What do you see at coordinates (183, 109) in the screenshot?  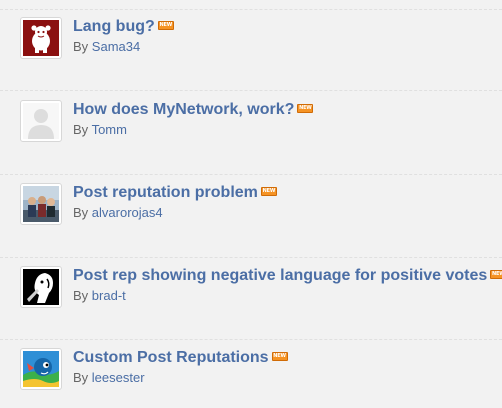 I see `thread-title-link: How does MyNetwork, work?` at bounding box center [183, 109].